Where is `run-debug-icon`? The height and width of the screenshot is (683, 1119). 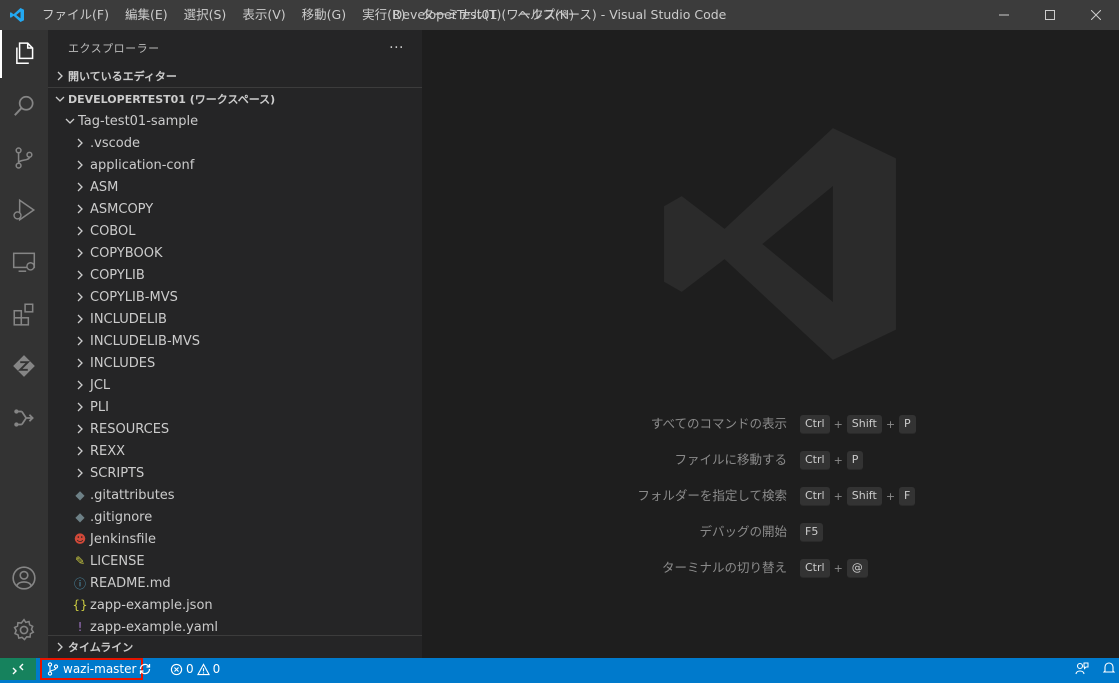 run-debug-icon is located at coordinates (24, 210).